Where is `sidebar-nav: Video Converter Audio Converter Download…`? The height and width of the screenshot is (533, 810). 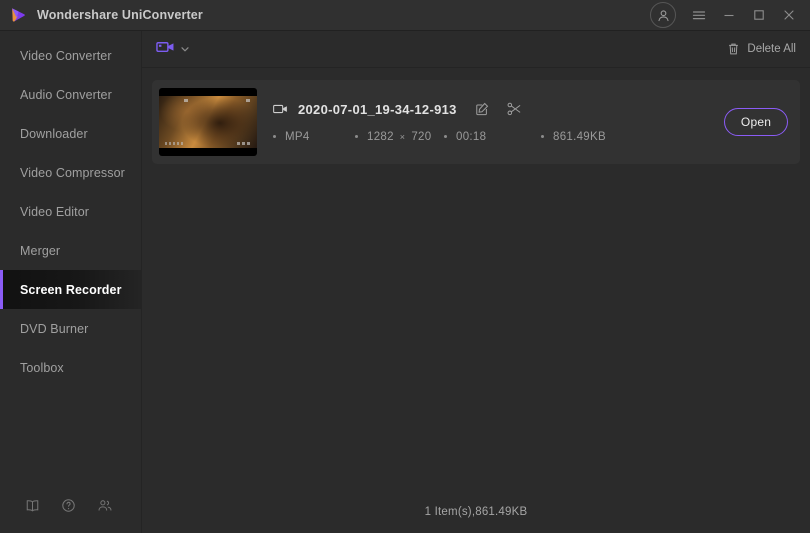 sidebar-nav: Video Converter Audio Converter Download… is located at coordinates (70, 209).